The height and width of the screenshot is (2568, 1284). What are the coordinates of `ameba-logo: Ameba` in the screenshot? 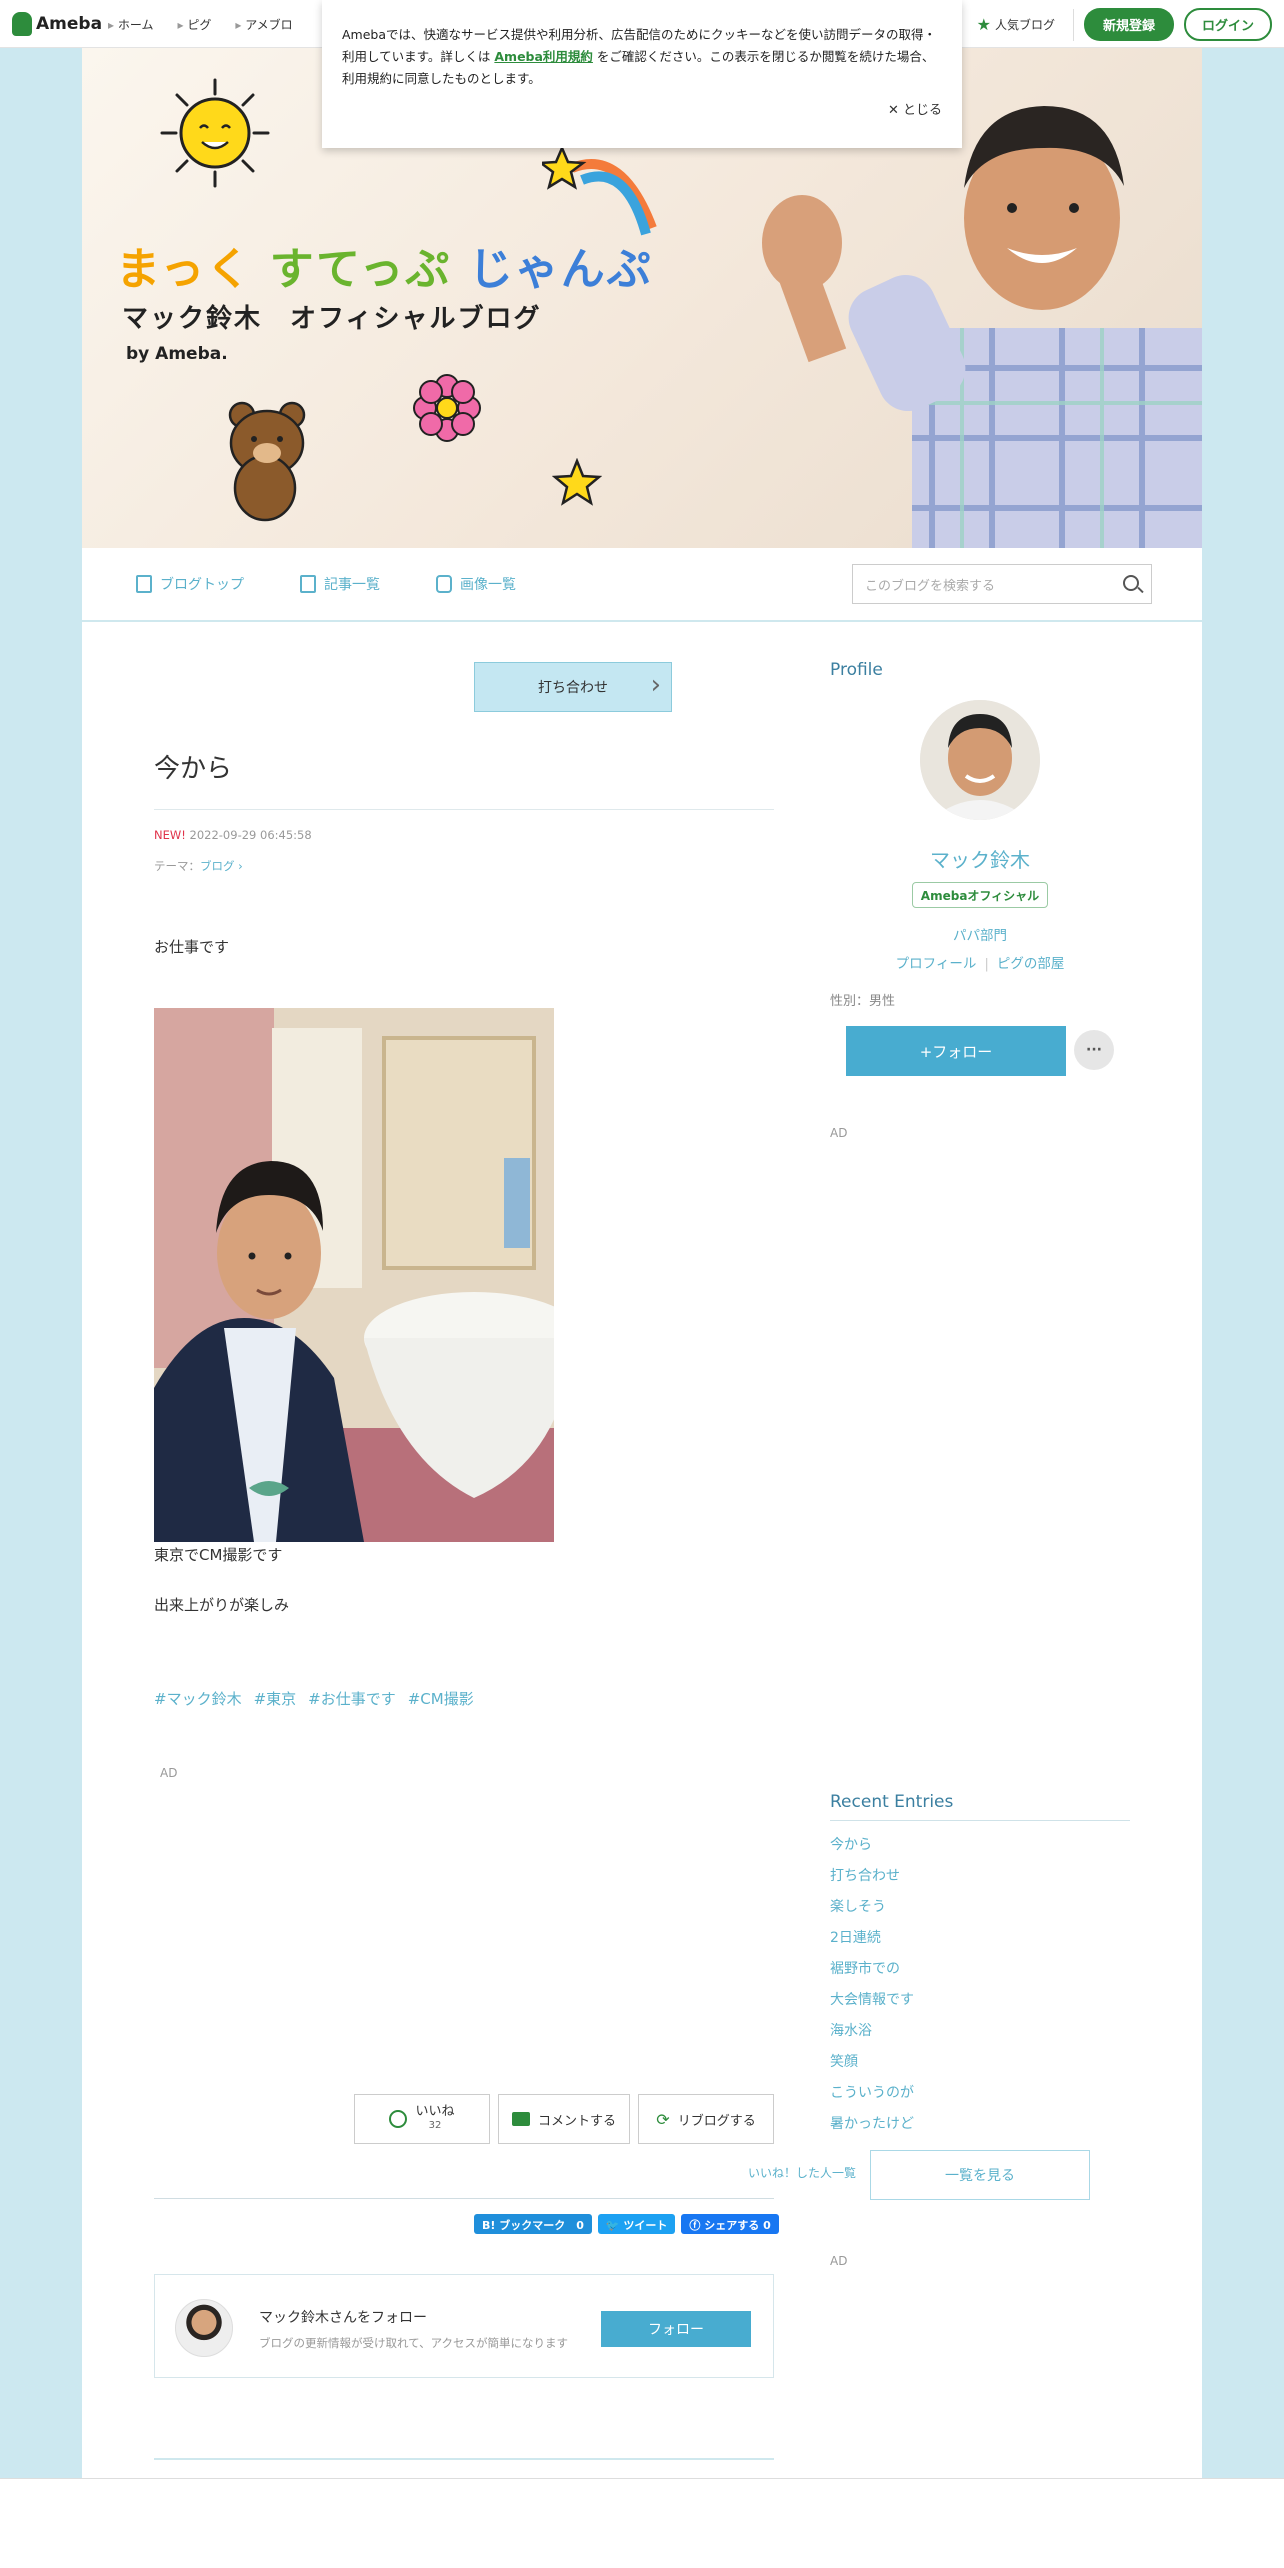 It's located at (57, 24).